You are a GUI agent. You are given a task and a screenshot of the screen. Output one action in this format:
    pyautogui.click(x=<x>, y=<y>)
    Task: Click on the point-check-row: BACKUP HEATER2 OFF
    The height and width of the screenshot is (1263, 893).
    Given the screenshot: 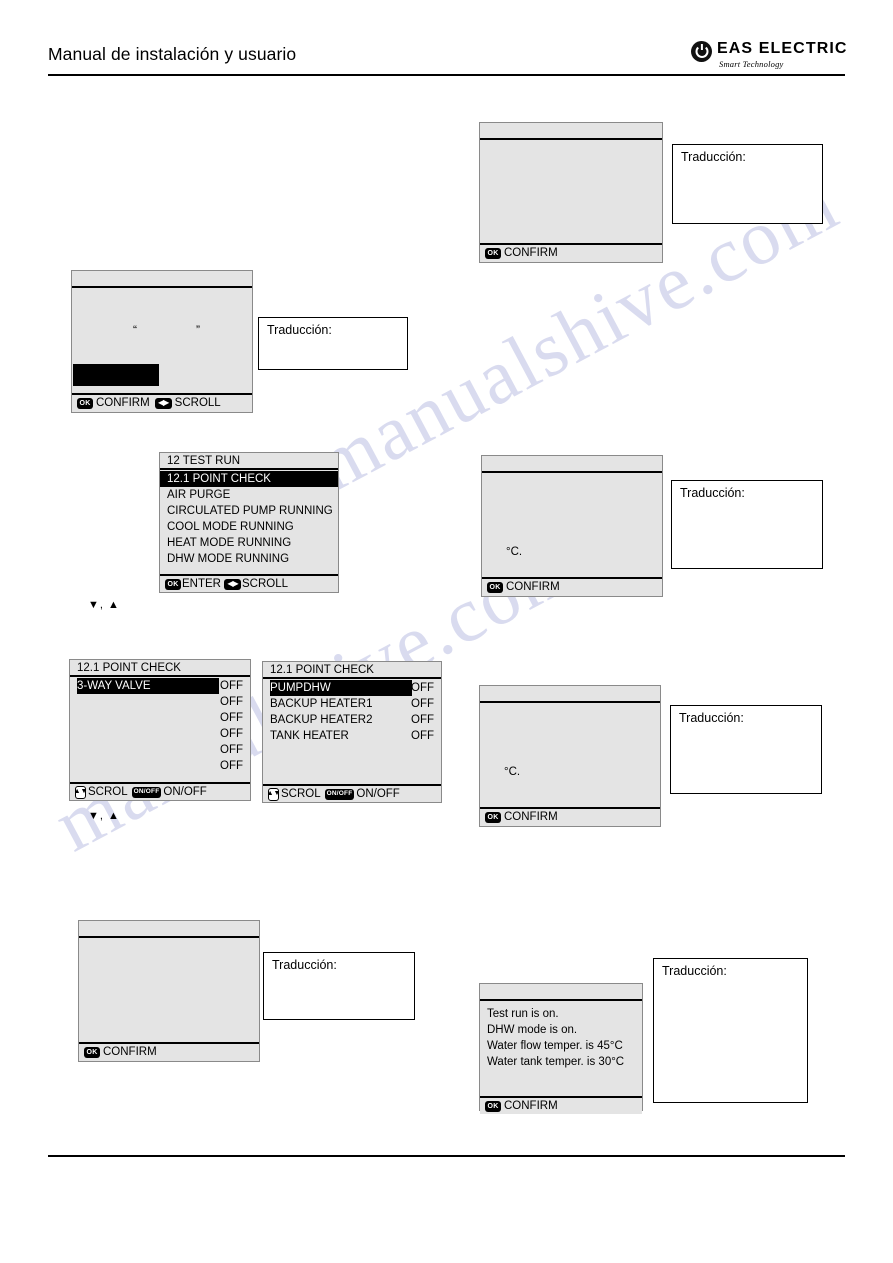 What is the action you would take?
    pyautogui.click(x=352, y=720)
    